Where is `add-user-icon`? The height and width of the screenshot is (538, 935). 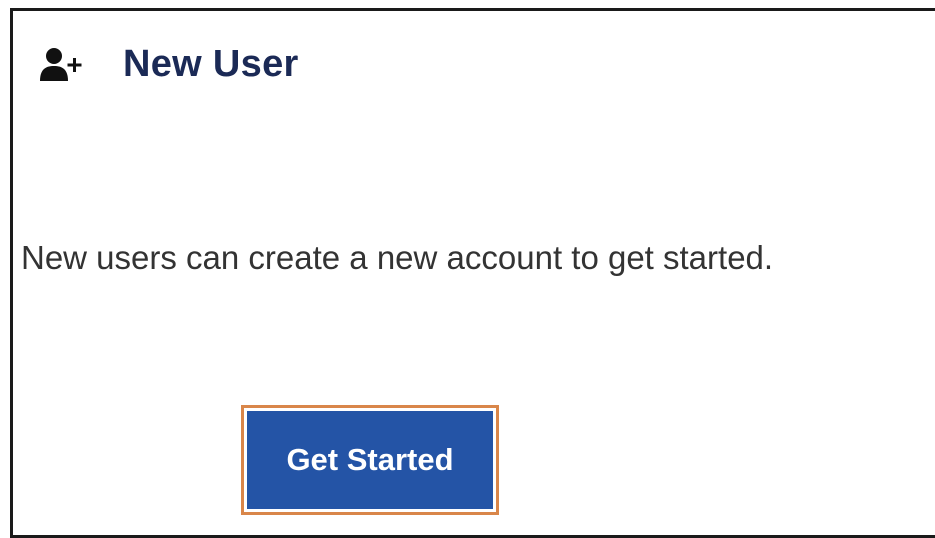
add-user-icon is located at coordinates (62, 65).